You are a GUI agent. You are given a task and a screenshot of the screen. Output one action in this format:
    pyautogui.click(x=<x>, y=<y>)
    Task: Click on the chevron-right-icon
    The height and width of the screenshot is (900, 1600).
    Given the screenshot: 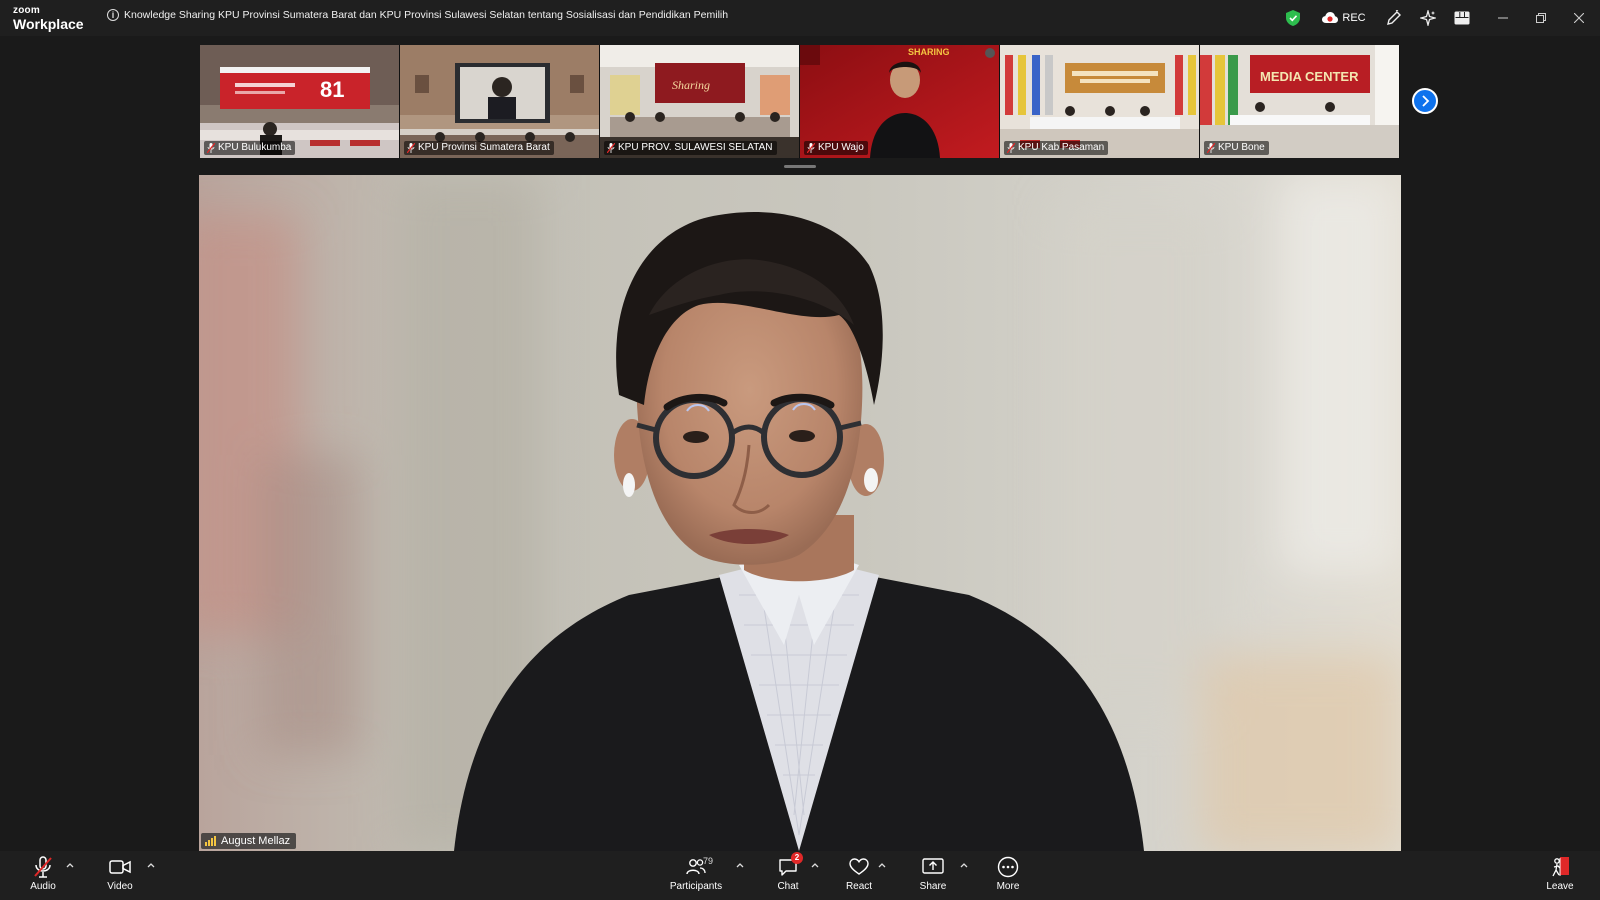 What is the action you would take?
    pyautogui.click(x=1426, y=101)
    